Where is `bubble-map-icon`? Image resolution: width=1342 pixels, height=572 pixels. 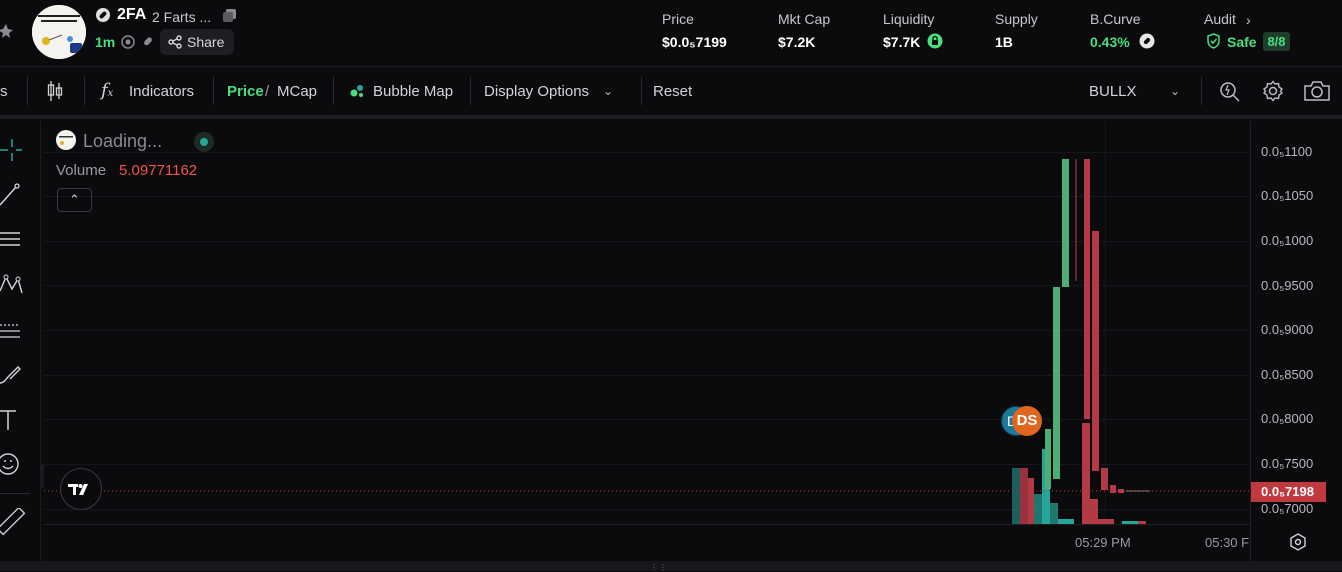
bubble-map-icon is located at coordinates (358, 91).